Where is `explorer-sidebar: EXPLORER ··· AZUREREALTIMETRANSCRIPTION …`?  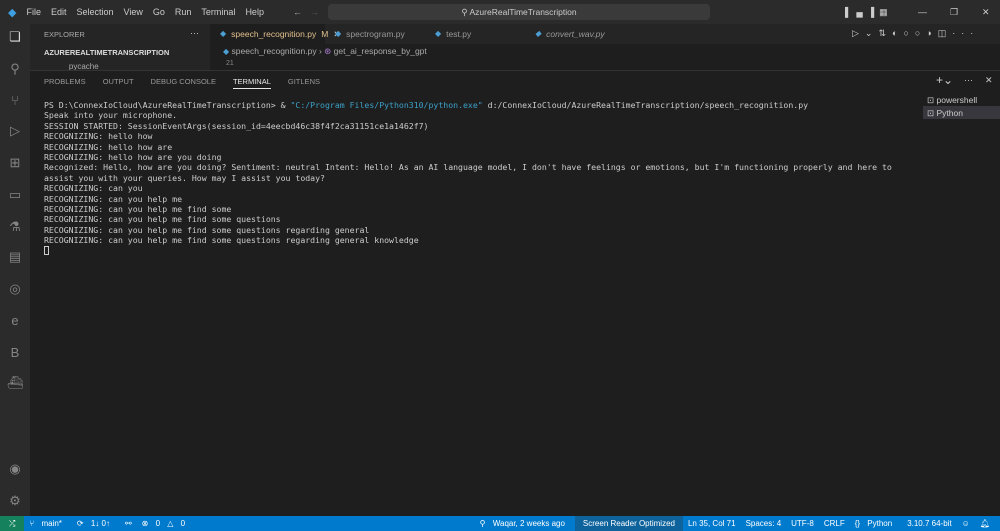 explorer-sidebar: EXPLORER ··· AZUREREALTIMETRANSCRIPTION … is located at coordinates (120, 47).